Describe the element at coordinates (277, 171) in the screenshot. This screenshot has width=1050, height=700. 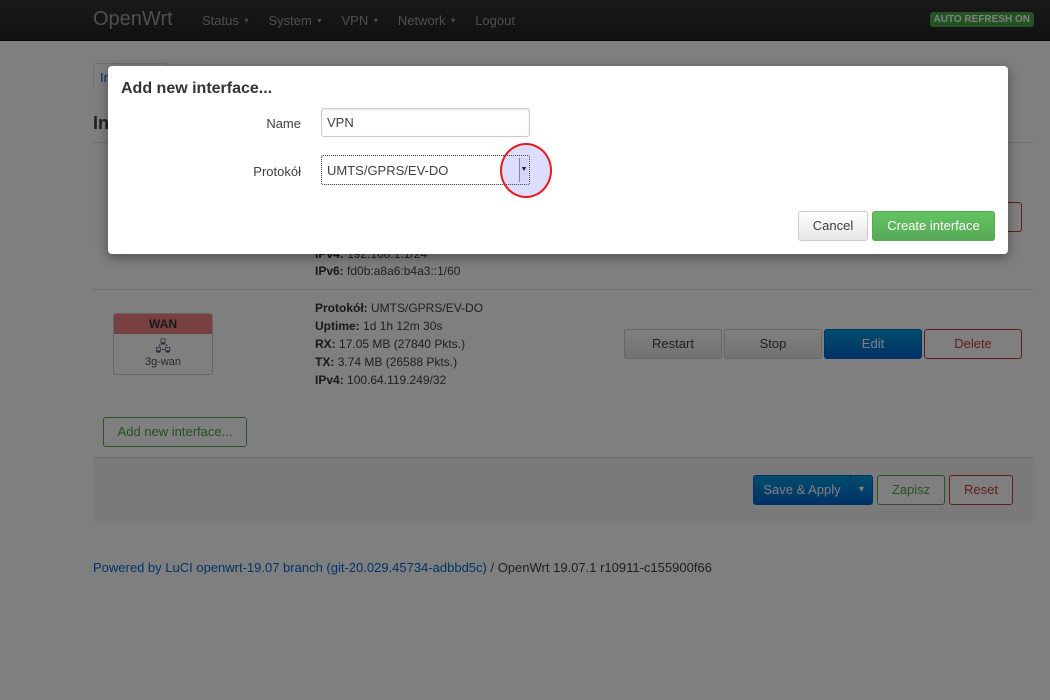
I see `protocol-label: Protokół` at that location.